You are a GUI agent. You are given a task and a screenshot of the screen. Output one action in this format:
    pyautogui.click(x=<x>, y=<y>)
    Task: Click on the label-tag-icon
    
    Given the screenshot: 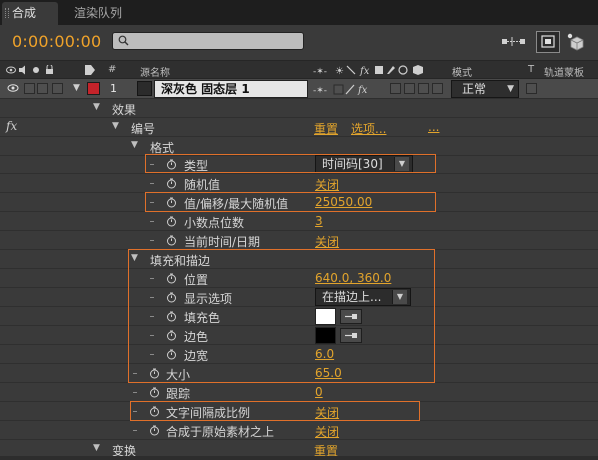 What is the action you would take?
    pyautogui.click(x=90, y=70)
    